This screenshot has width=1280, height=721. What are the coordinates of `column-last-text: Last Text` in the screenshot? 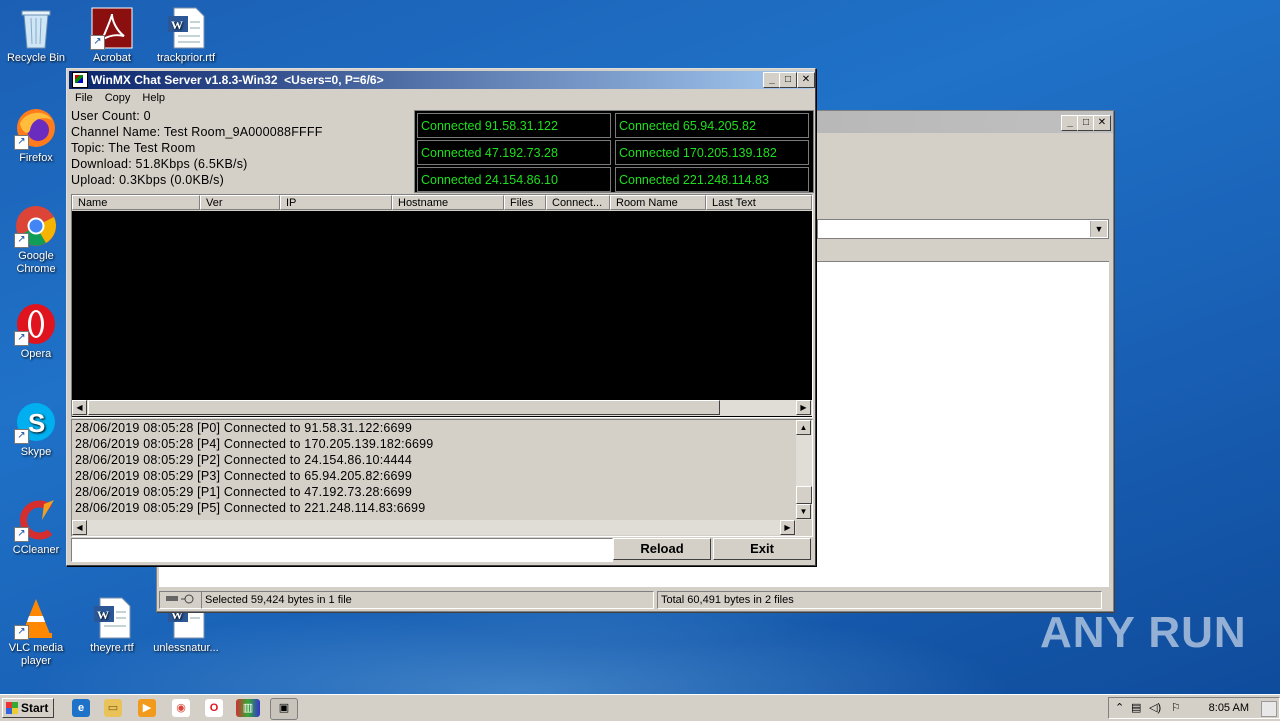 It's located at (759, 202).